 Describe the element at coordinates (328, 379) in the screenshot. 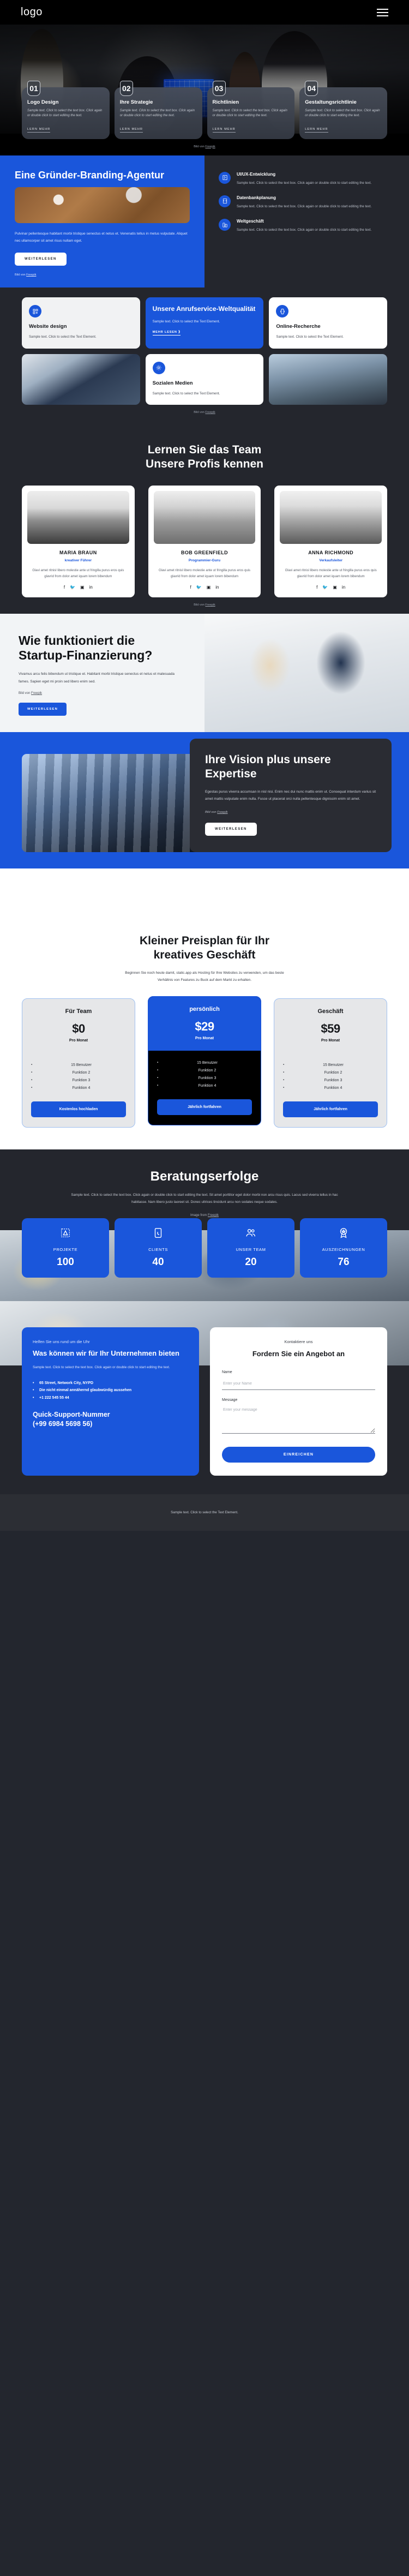

I see `service-photo-right` at that location.